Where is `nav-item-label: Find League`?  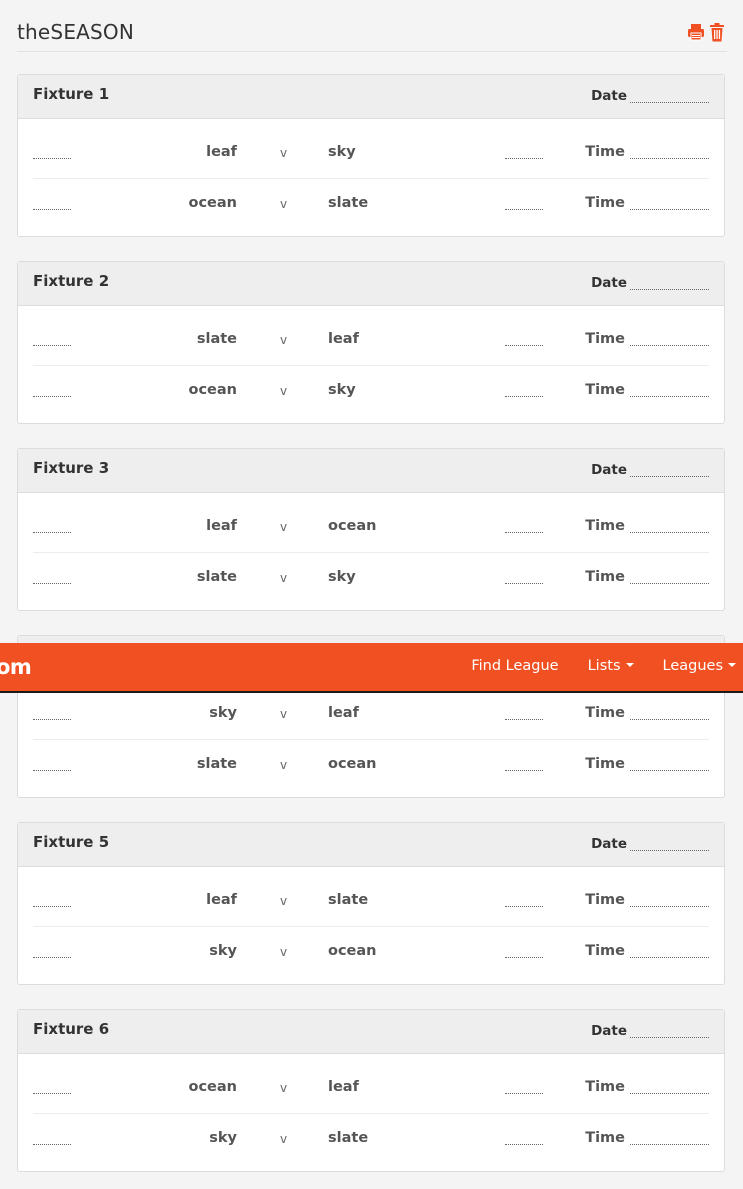
nav-item-label: Find League is located at coordinates (515, 666).